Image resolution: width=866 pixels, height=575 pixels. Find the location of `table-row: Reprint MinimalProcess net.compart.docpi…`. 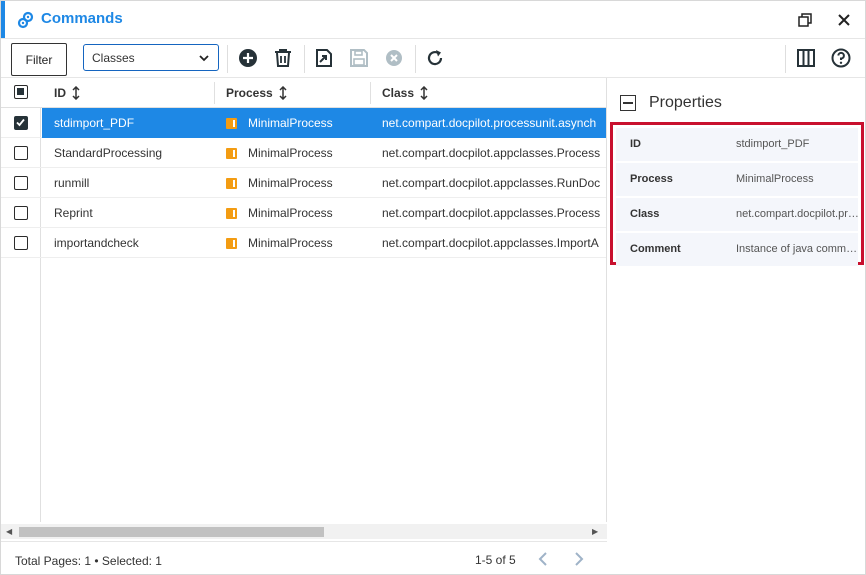

table-row: Reprint MinimalProcess net.compart.docpi… is located at coordinates (303, 213).